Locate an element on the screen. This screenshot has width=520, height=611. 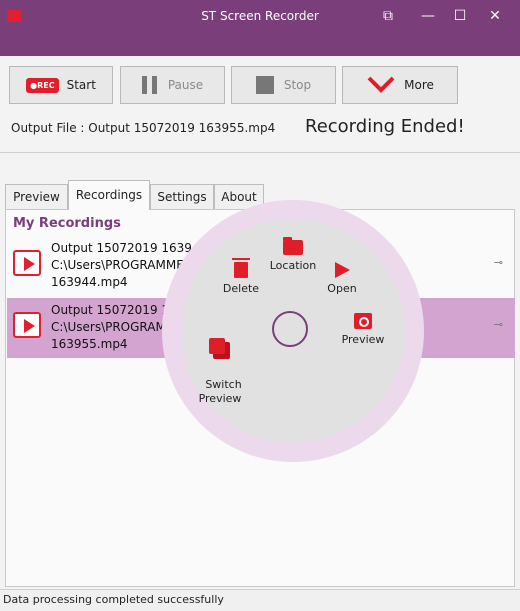
close-icon: ✕ is located at coordinates (495, 16).